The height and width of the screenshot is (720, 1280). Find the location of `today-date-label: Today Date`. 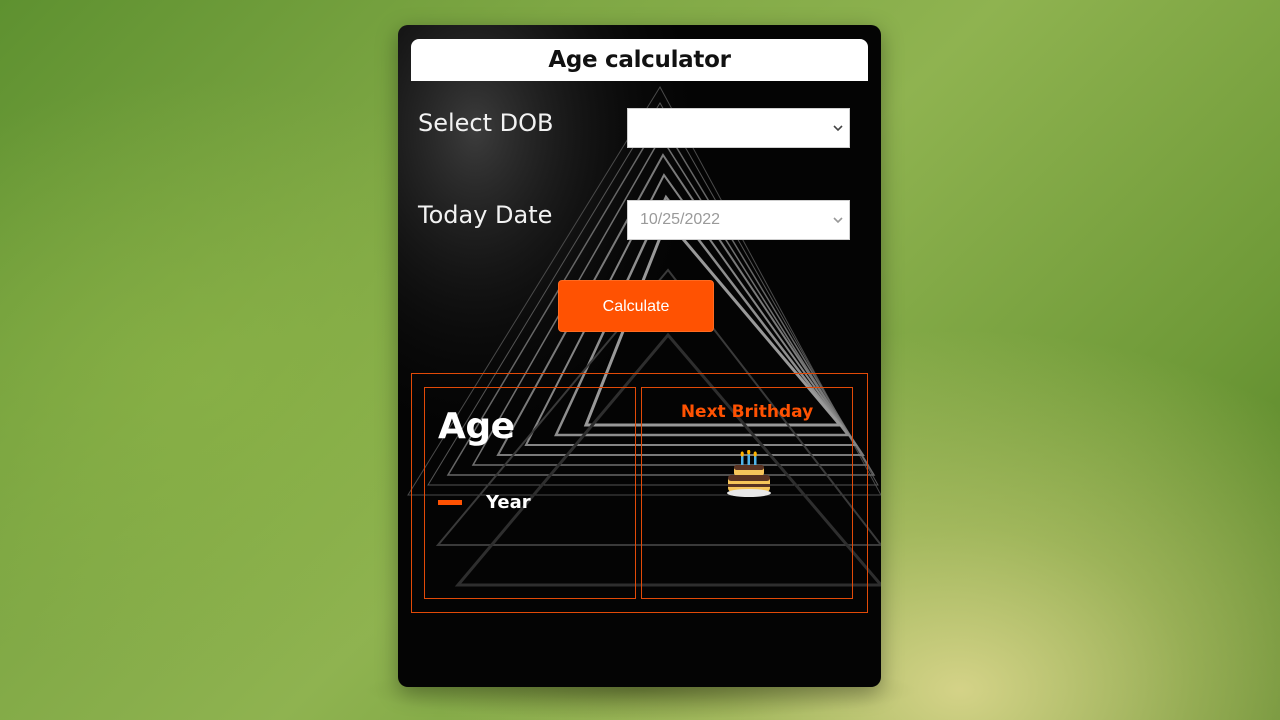

today-date-label: Today Date is located at coordinates (485, 215).